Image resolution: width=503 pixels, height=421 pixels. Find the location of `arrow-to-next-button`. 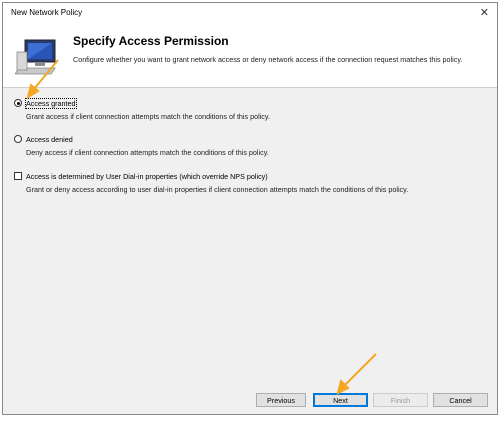

arrow-to-next-button is located at coordinates (356, 374).